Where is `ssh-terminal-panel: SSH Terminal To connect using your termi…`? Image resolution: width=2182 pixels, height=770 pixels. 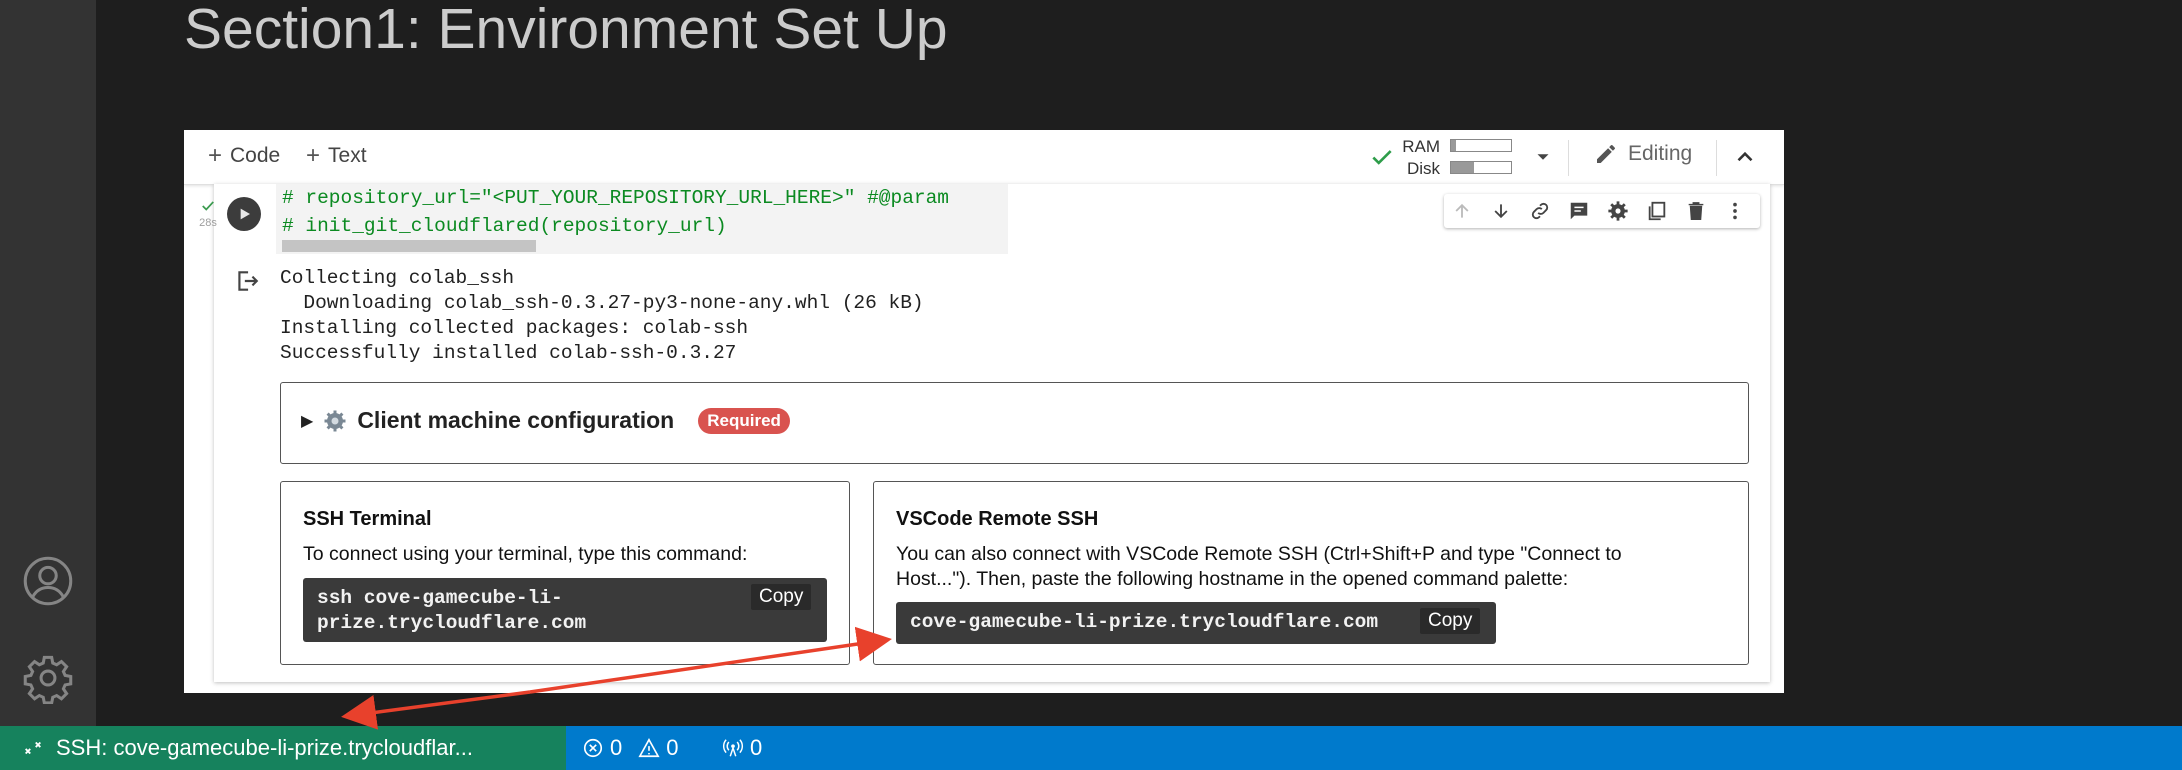
ssh-terminal-panel: SSH Terminal To connect using your termi… is located at coordinates (565, 573).